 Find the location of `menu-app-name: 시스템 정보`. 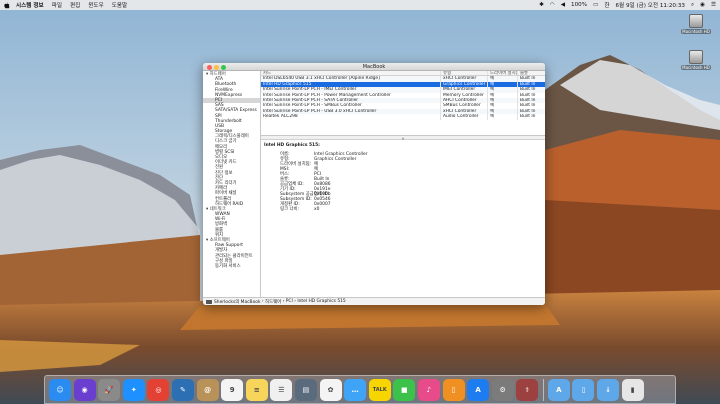

menu-app-name: 시스템 정보 is located at coordinates (30, 5).